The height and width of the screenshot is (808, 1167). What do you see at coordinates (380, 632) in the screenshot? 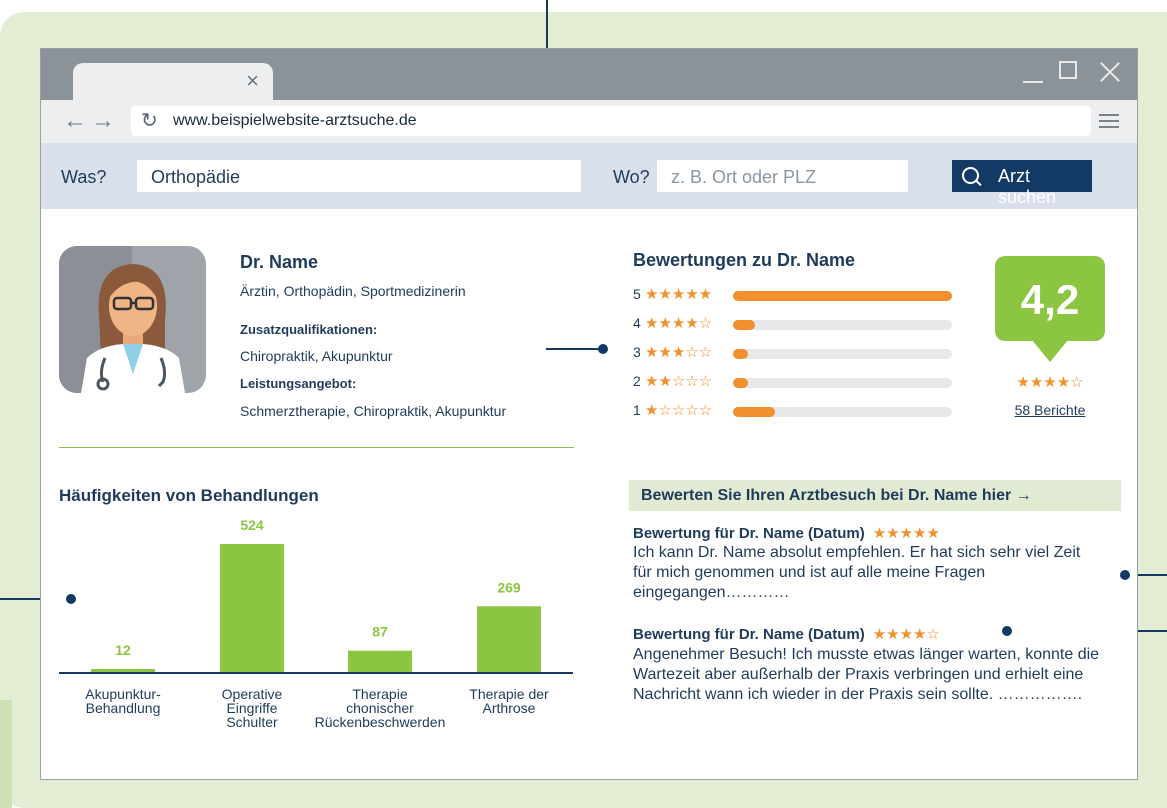
I see `chart-value-label: 87` at bounding box center [380, 632].